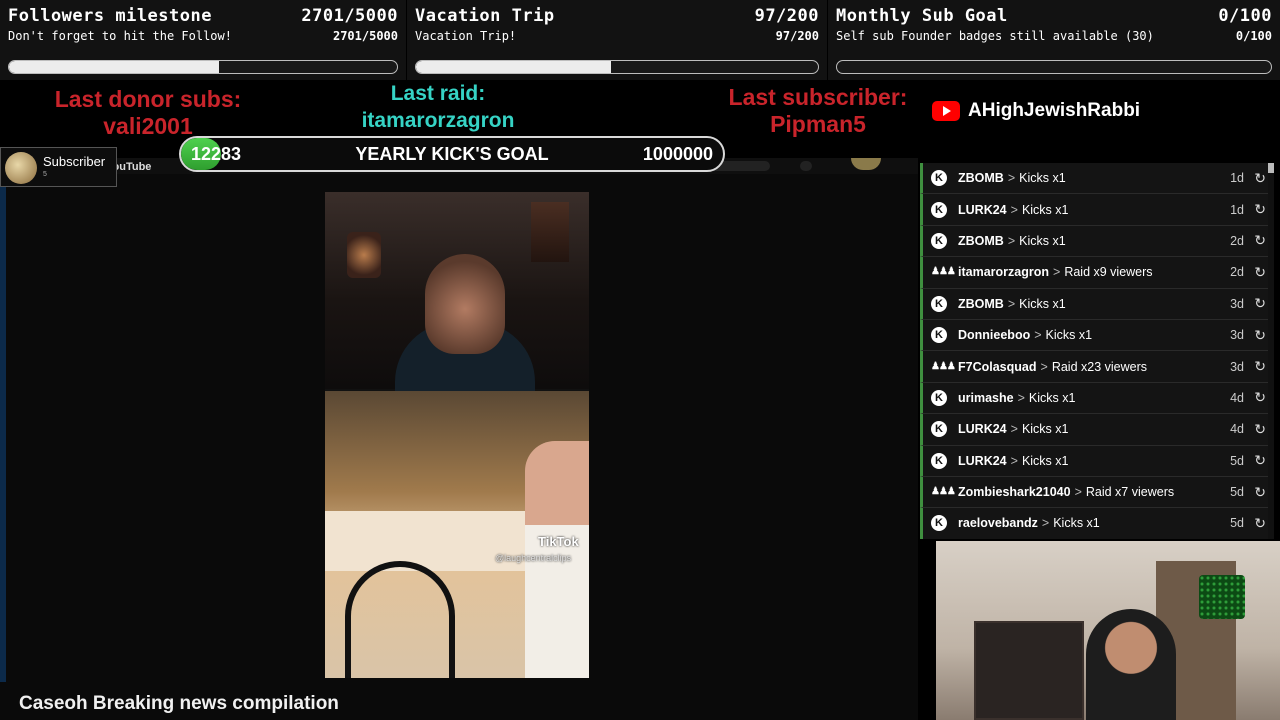 The height and width of the screenshot is (720, 1280). I want to click on goal-subtitle: Don't forget to hit the Follow!, so click(120, 36).